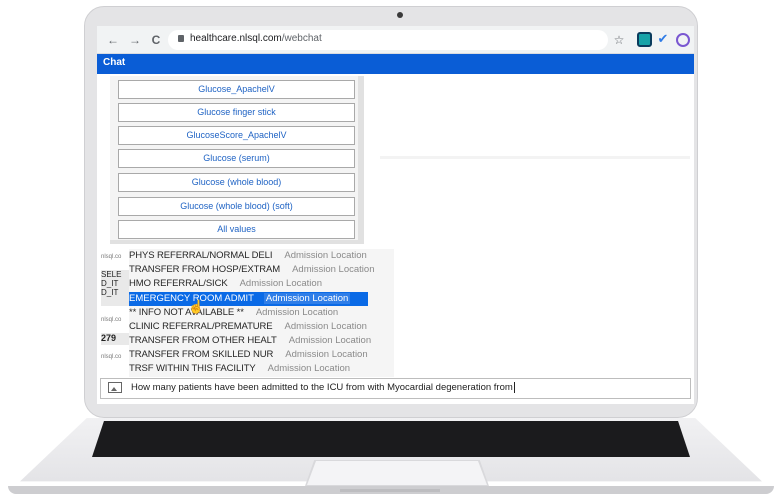 The width and height of the screenshot is (782, 500). What do you see at coordinates (201, 326) in the screenshot?
I see `item-name: CLINIC REFERRAL/PREMATURE` at bounding box center [201, 326].